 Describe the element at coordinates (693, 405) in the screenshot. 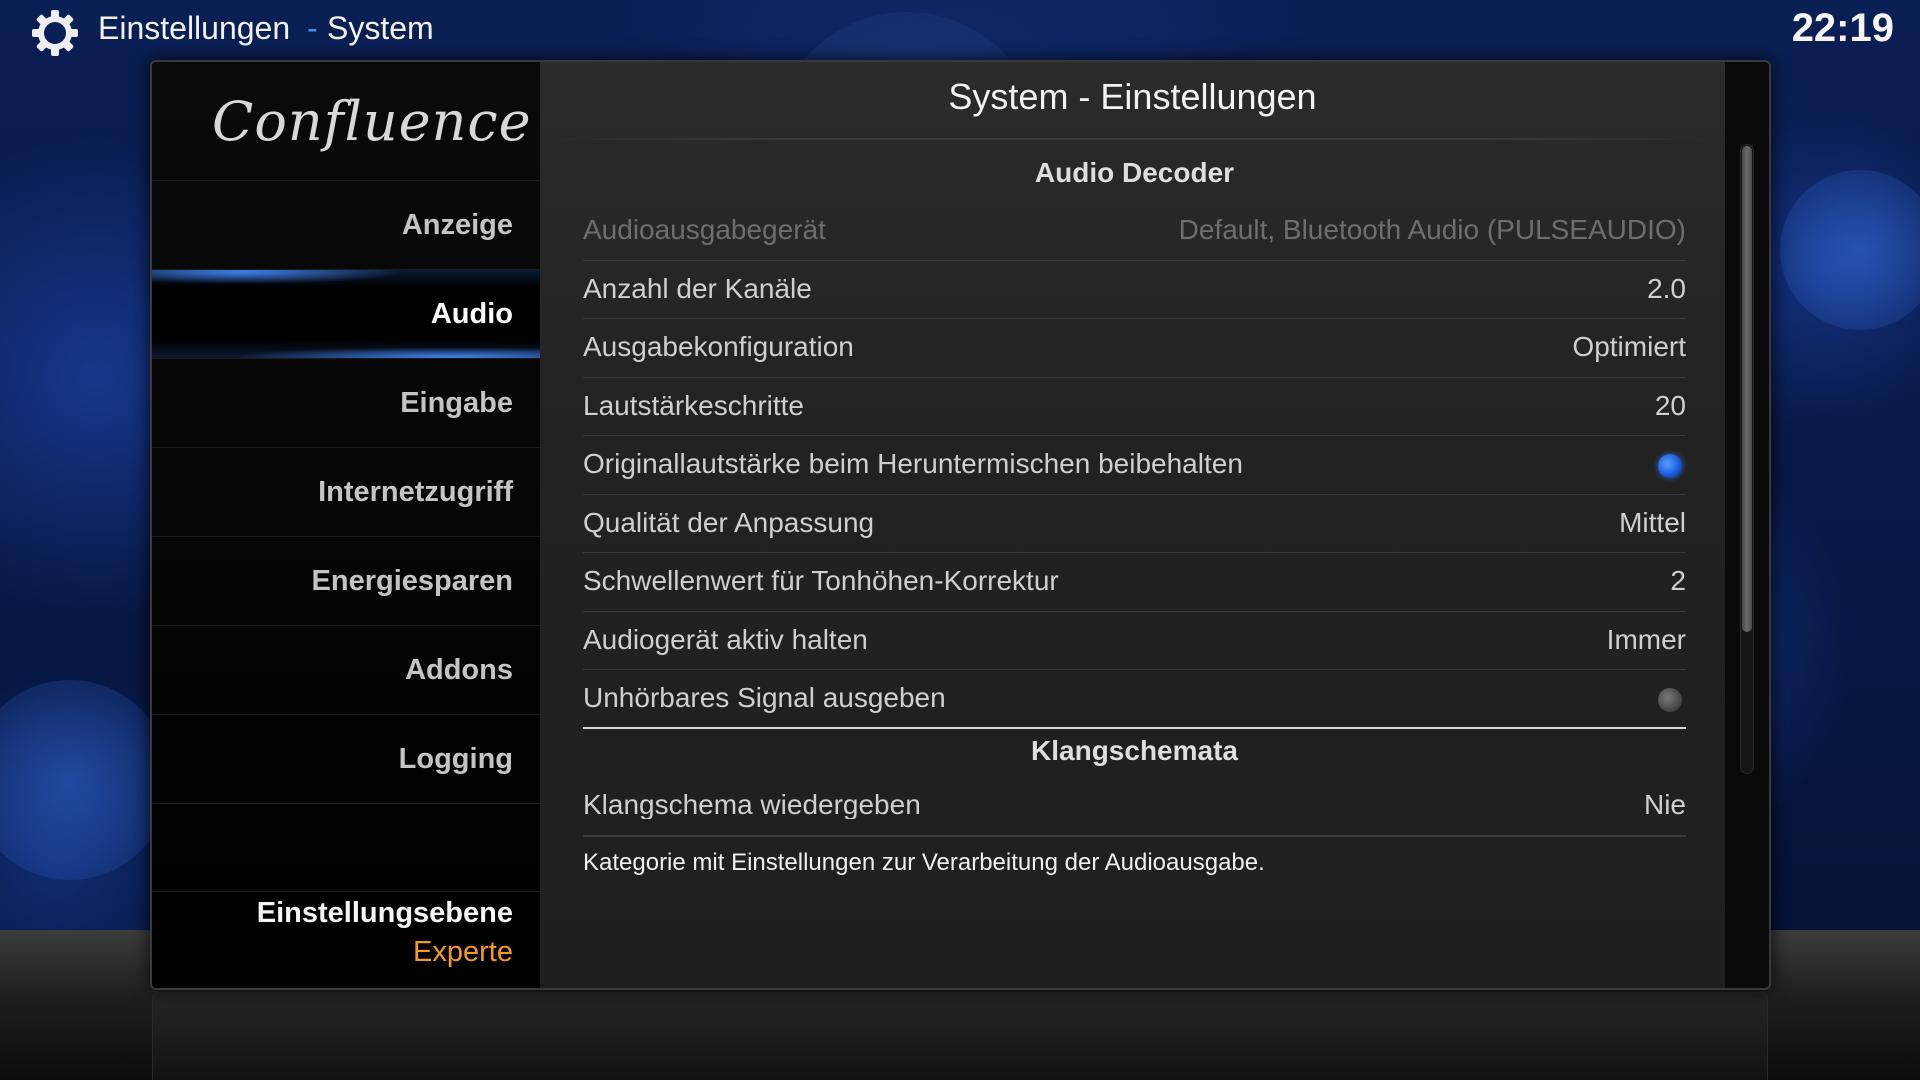

I see `setting-label: Lautstärkeschritte` at that location.